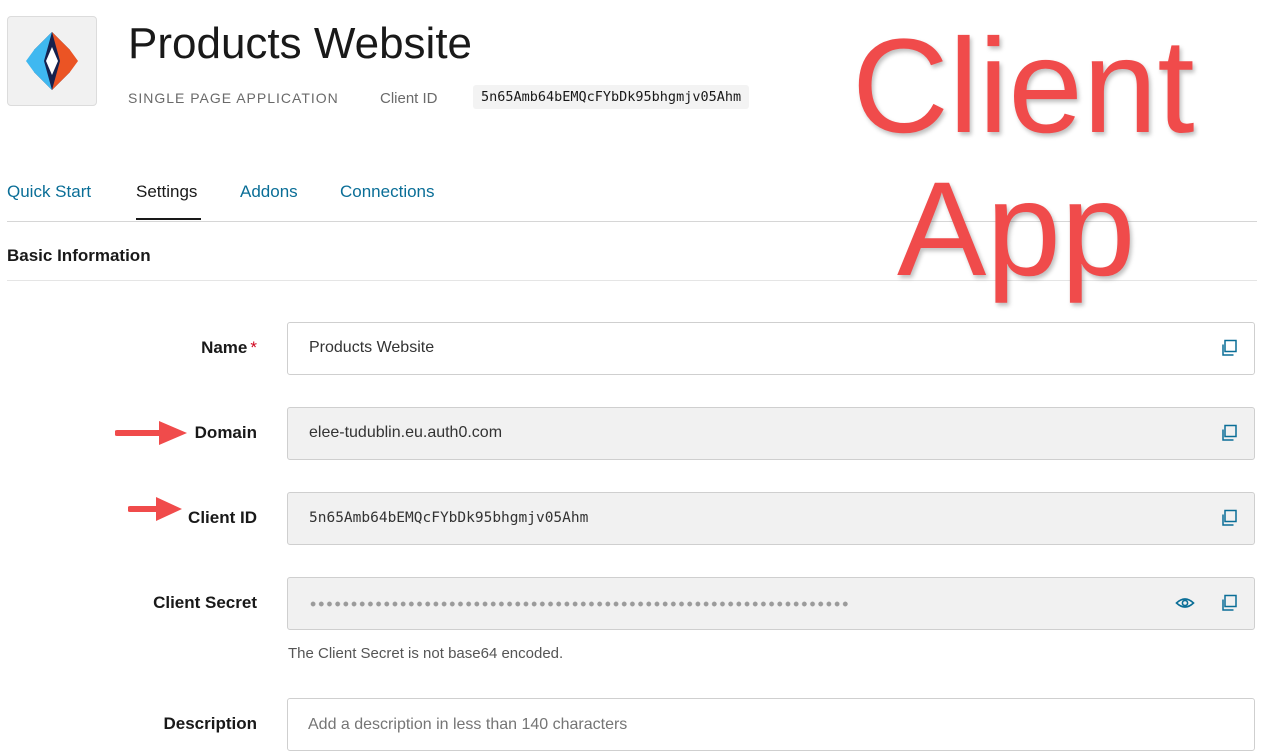 Image resolution: width=1281 pixels, height=751 pixels. What do you see at coordinates (771, 518) in the screenshot?
I see `client-id-field: 5n65Amb64bEMQcFYbDk95bhgmjv05Ahm` at bounding box center [771, 518].